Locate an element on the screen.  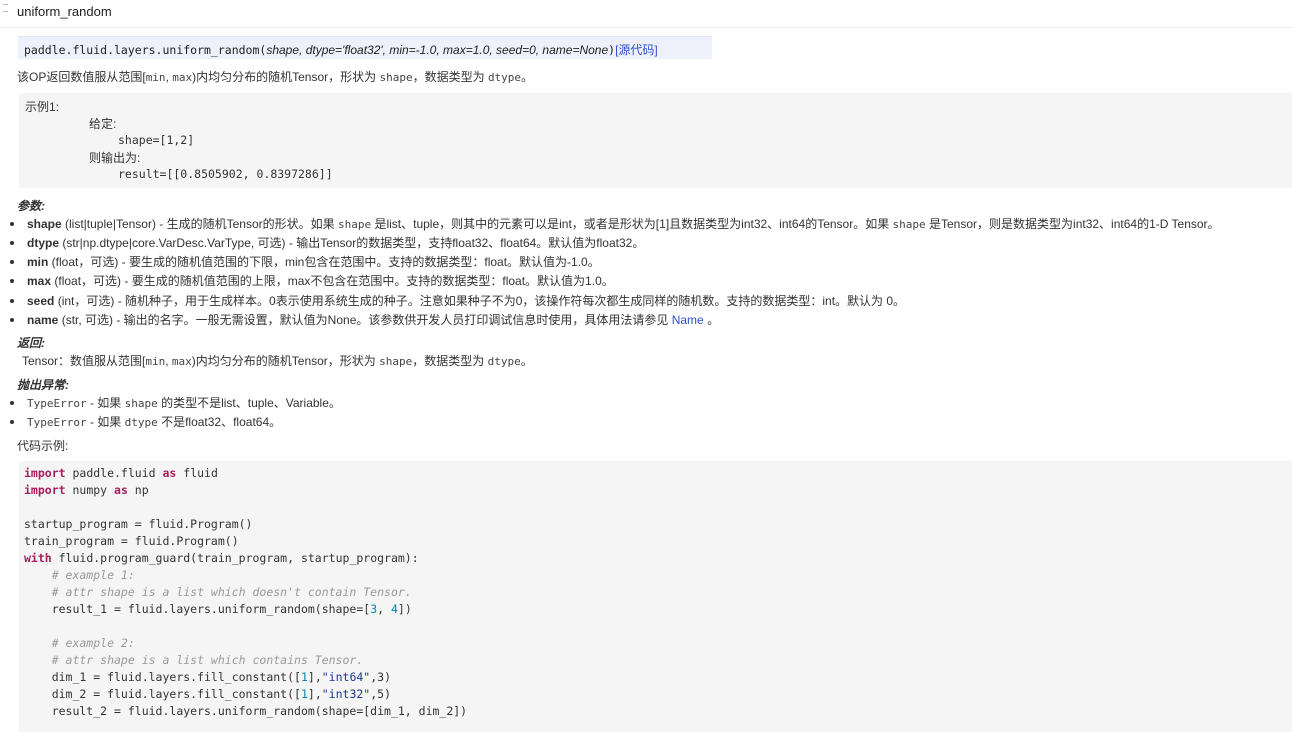
code-line: train_program = fluid.Program() is located at coordinates (131, 541).